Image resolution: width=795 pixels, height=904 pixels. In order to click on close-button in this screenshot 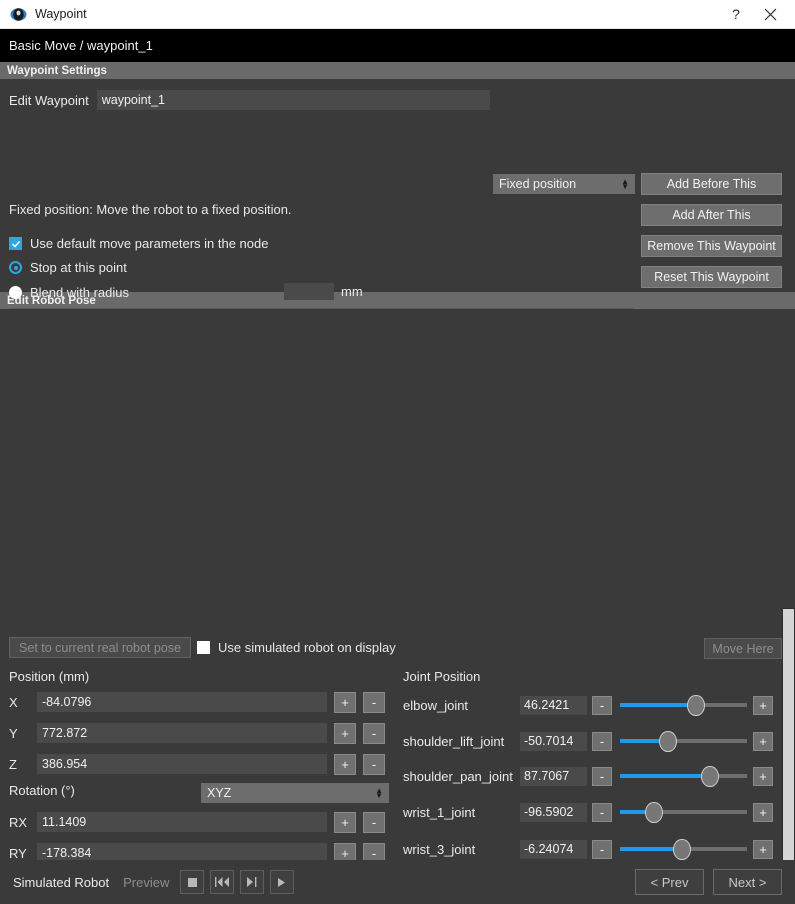, I will do `click(770, 14)`.